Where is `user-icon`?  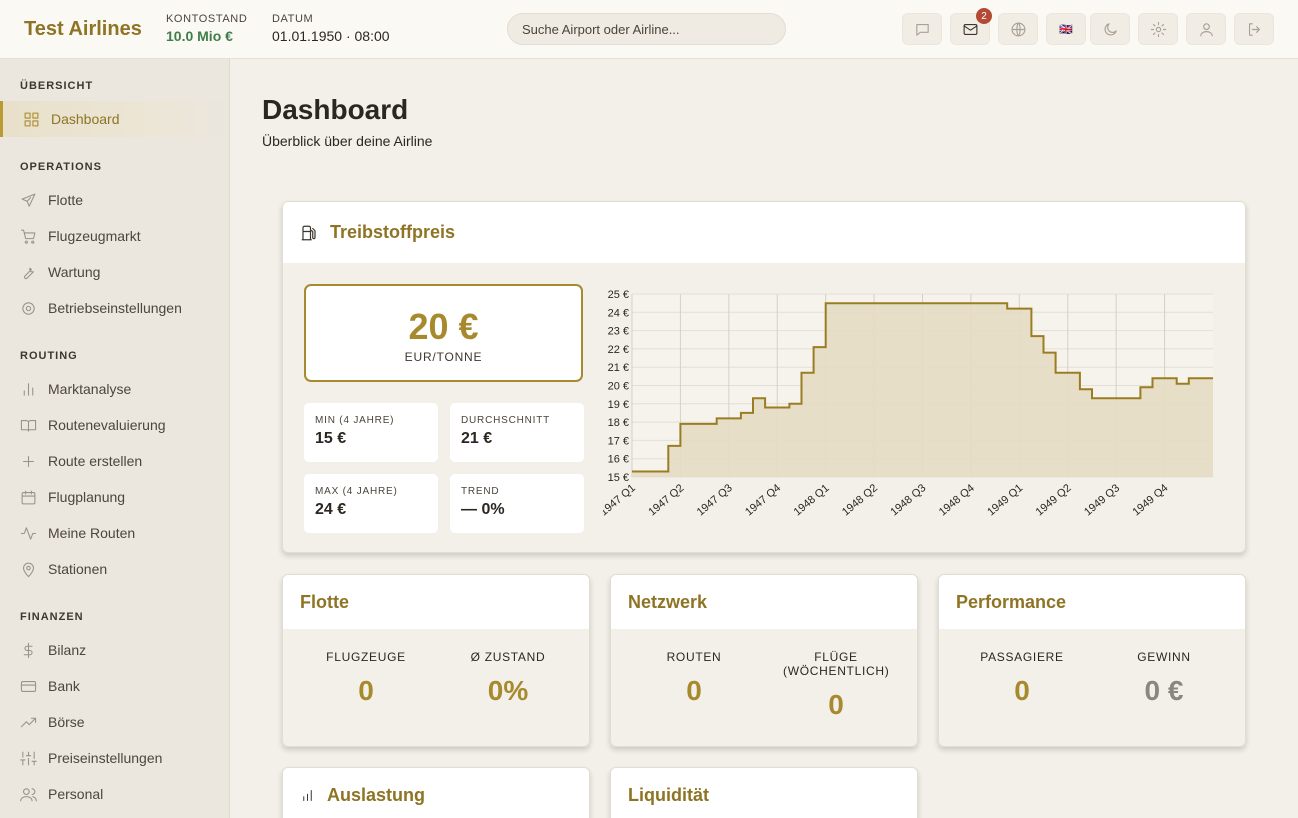 user-icon is located at coordinates (1206, 29).